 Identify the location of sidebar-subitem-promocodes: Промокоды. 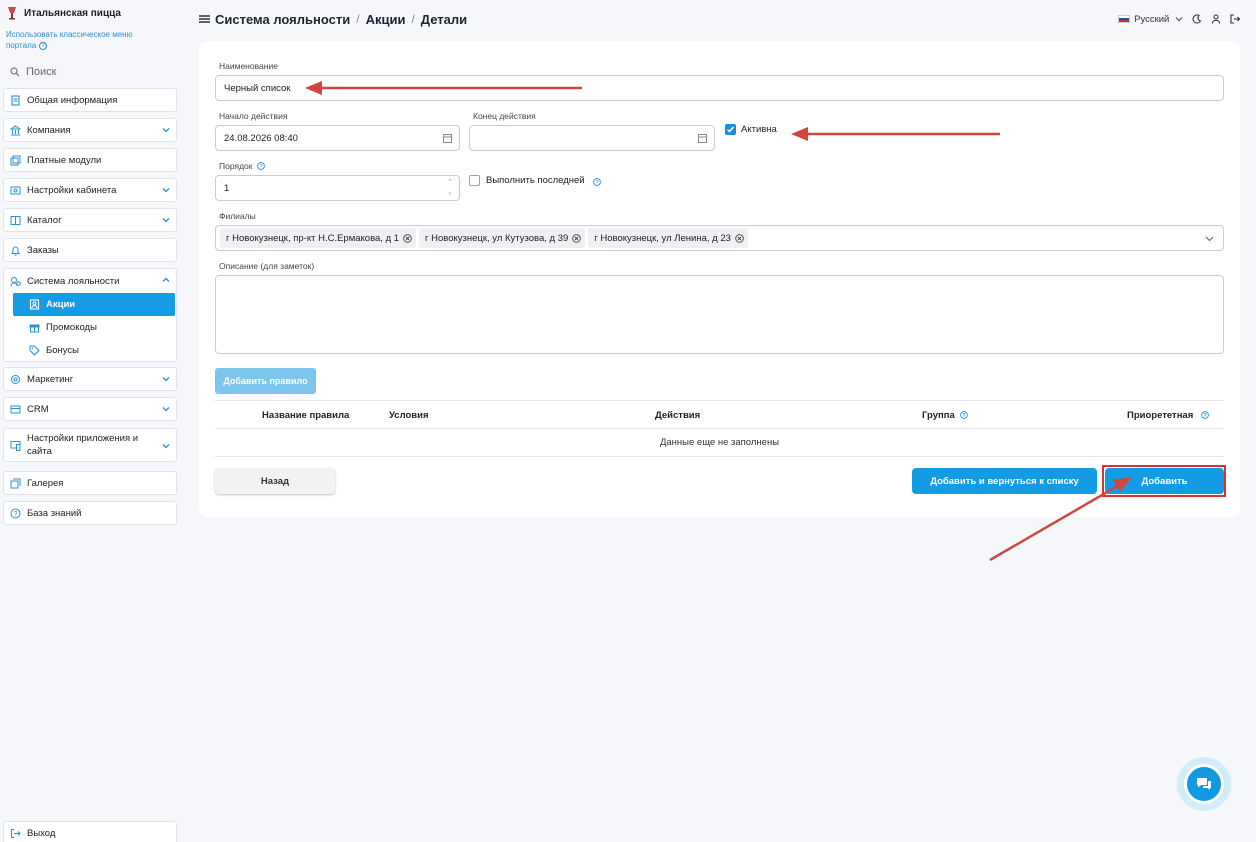
(94, 327).